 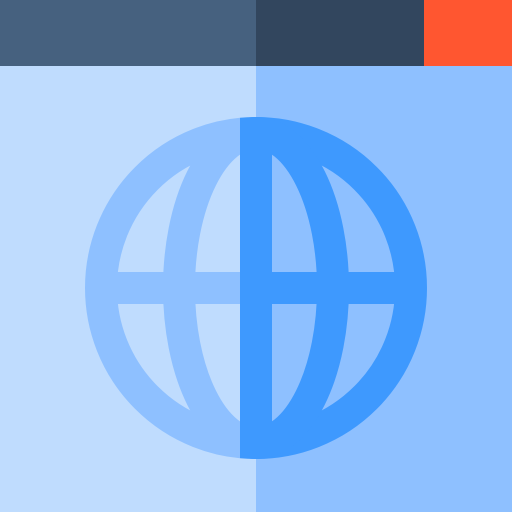 What do you see at coordinates (128, 33) in the screenshot?
I see `title-bar-left` at bounding box center [128, 33].